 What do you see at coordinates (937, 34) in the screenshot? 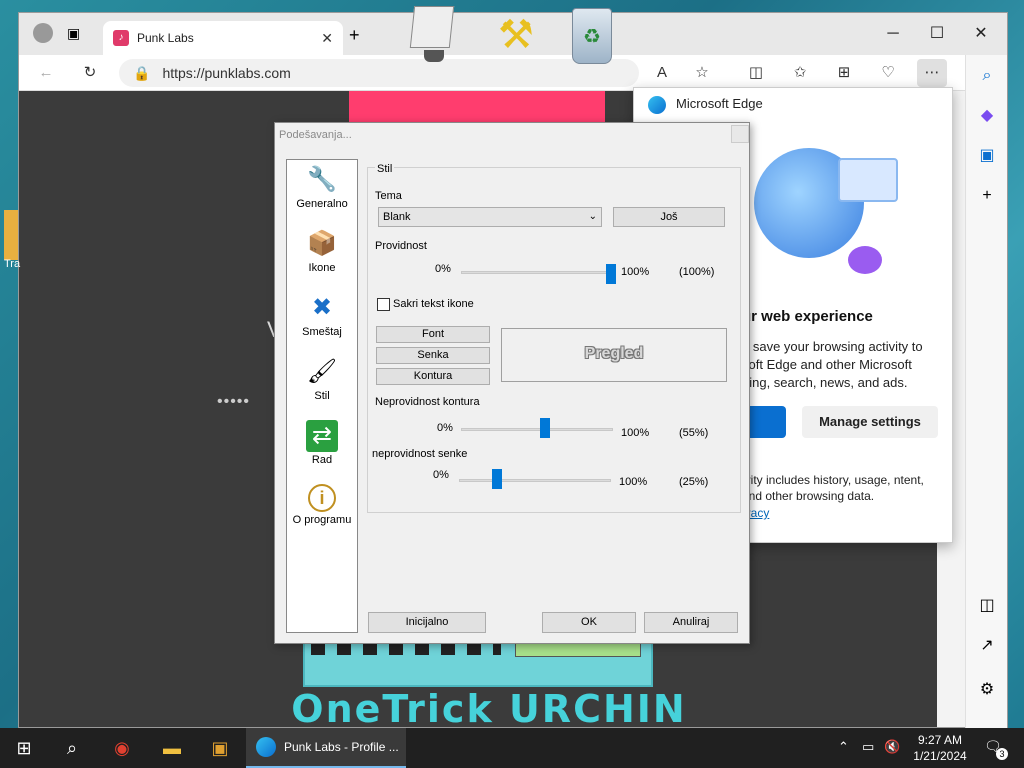
I see `maximize-button: ☐` at bounding box center [937, 34].